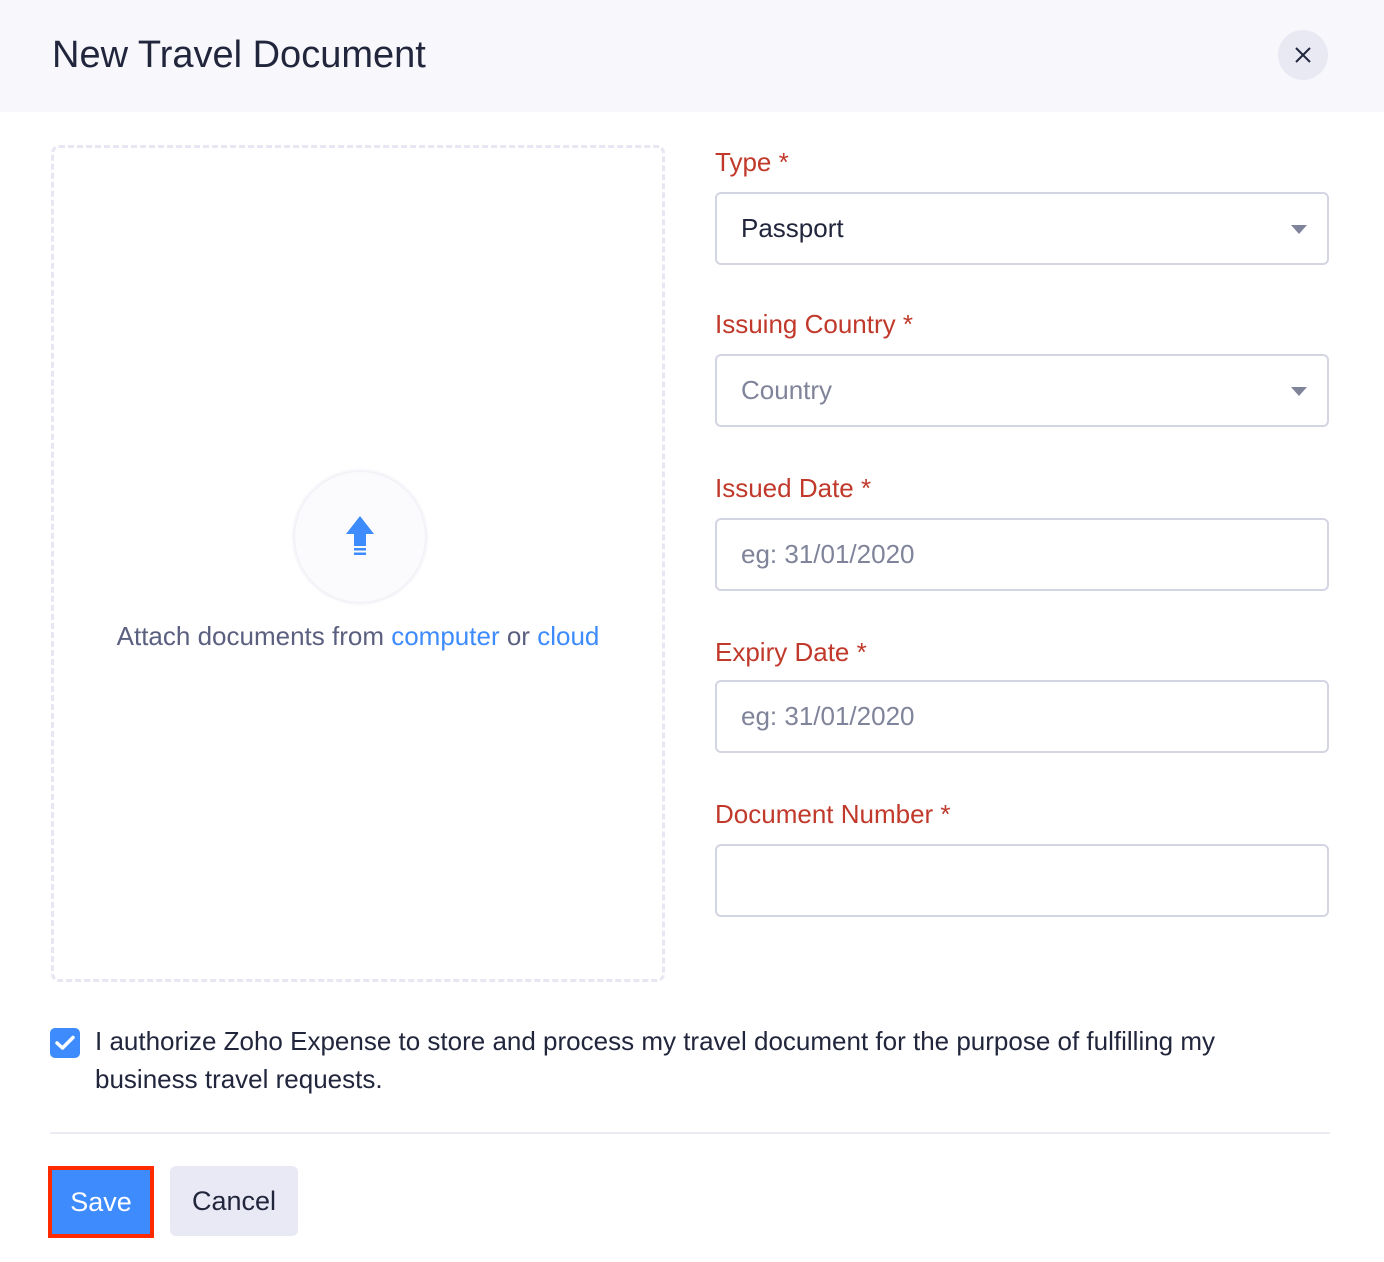 This screenshot has height=1262, width=1384. I want to click on attach-prefix: Attach documents from, so click(250, 636).